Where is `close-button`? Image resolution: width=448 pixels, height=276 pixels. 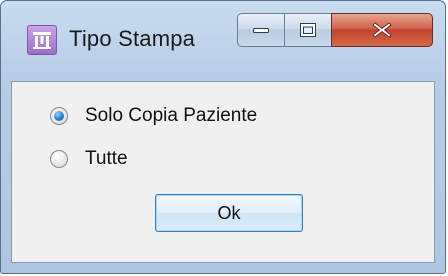 close-button is located at coordinates (382, 30).